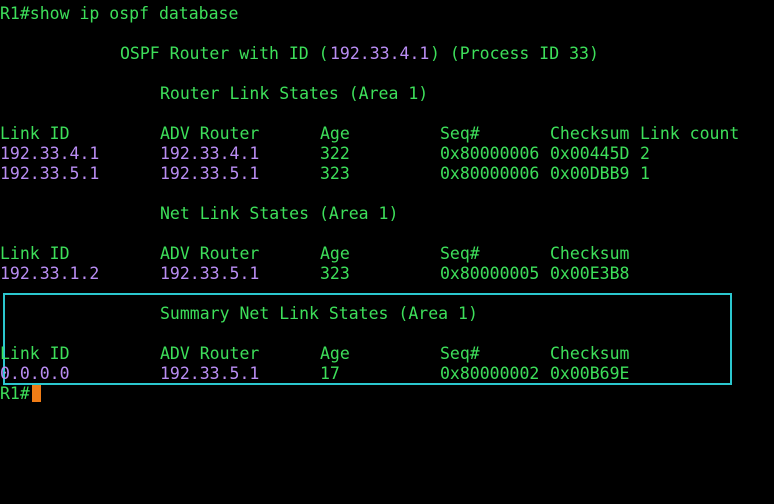 The height and width of the screenshot is (504, 774). I want to click on summary-columns-header: Link ID ADV Router Age Seq# Checksum, so click(314, 354).